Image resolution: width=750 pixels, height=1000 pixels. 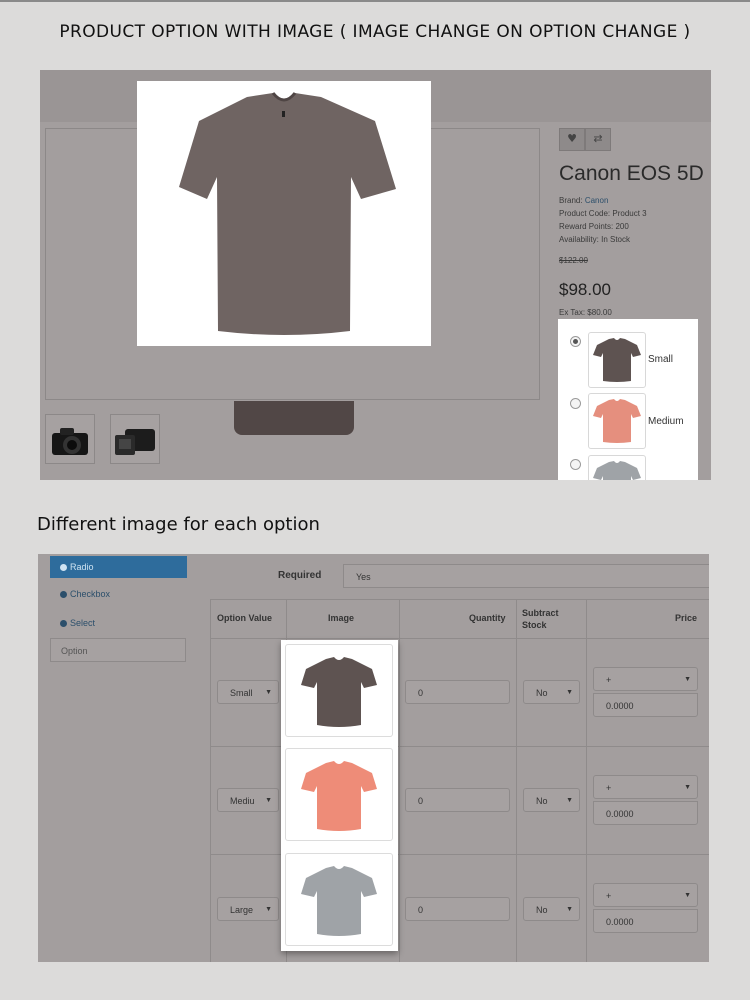 What do you see at coordinates (597, 200) in the screenshot?
I see `brand-link: Canon` at bounding box center [597, 200].